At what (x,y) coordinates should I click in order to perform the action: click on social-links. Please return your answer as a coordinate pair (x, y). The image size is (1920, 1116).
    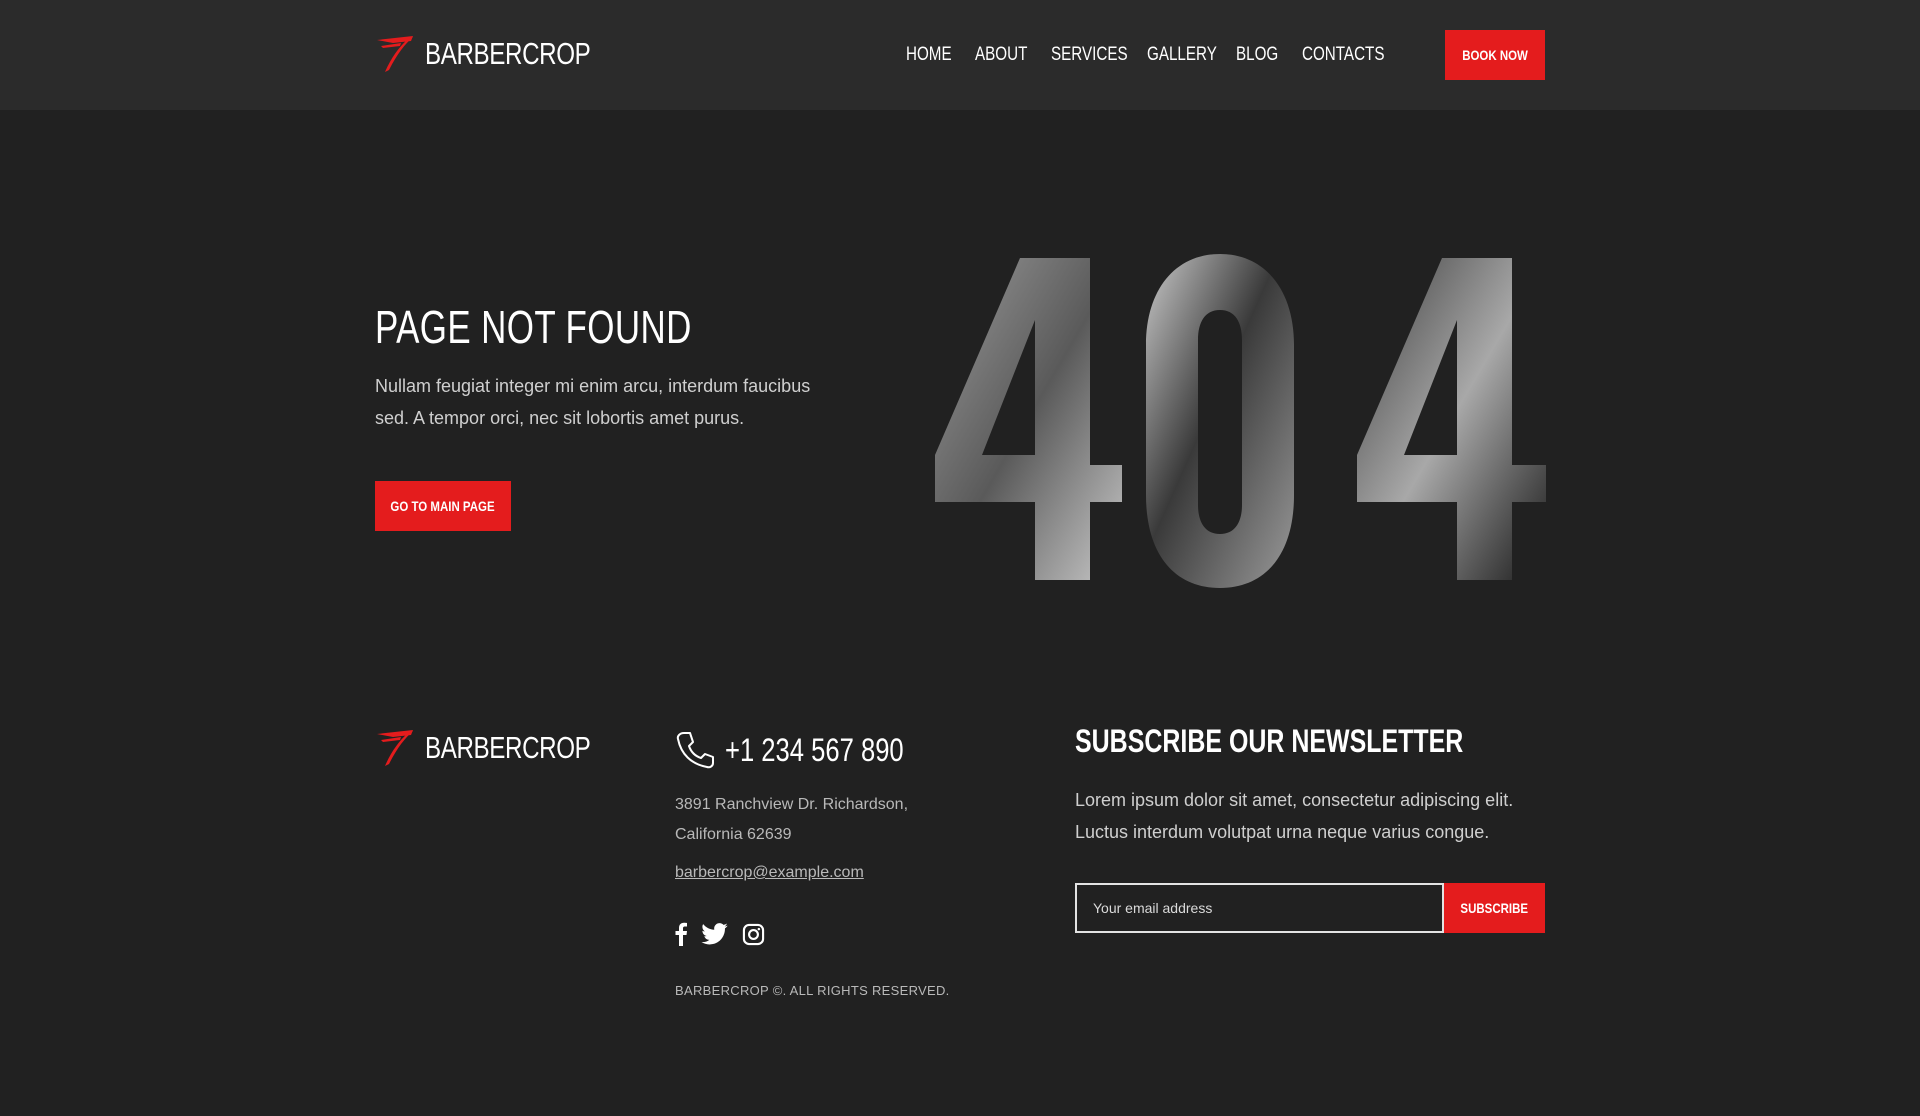
    Looking at the image, I should click on (720, 936).